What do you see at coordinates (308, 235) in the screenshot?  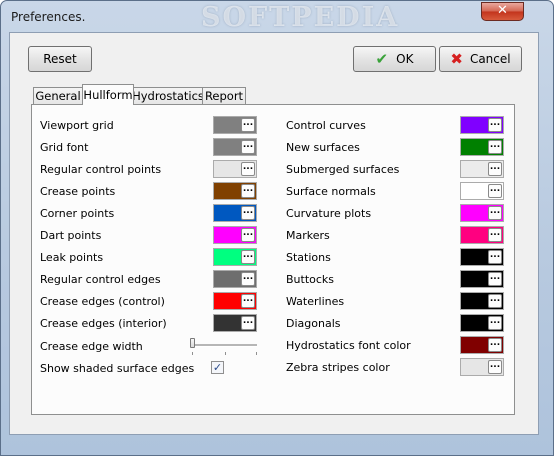 I see `right_column-label: Markers` at bounding box center [308, 235].